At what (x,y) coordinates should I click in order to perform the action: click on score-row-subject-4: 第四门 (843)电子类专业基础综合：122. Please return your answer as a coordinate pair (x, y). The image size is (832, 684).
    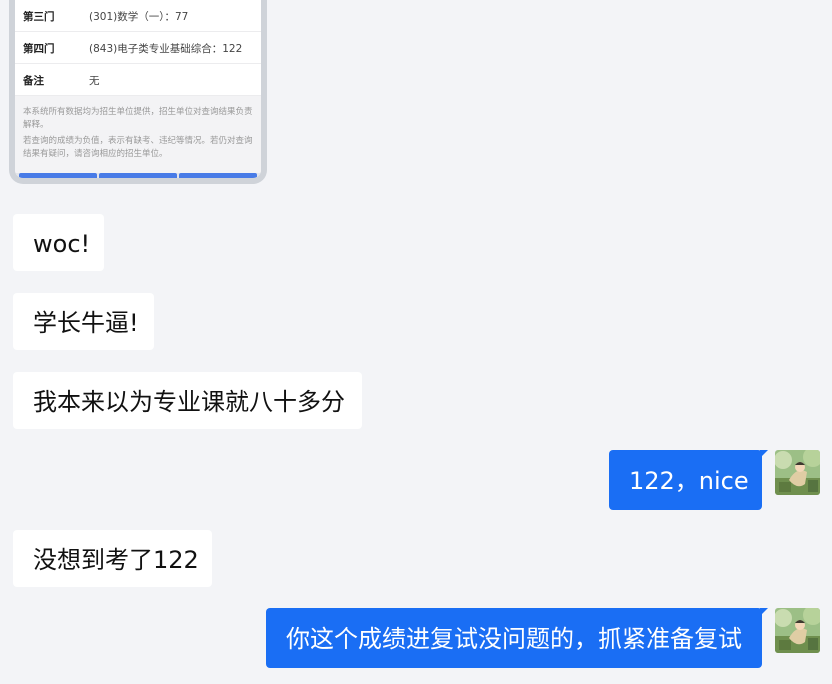
    Looking at the image, I should click on (138, 48).